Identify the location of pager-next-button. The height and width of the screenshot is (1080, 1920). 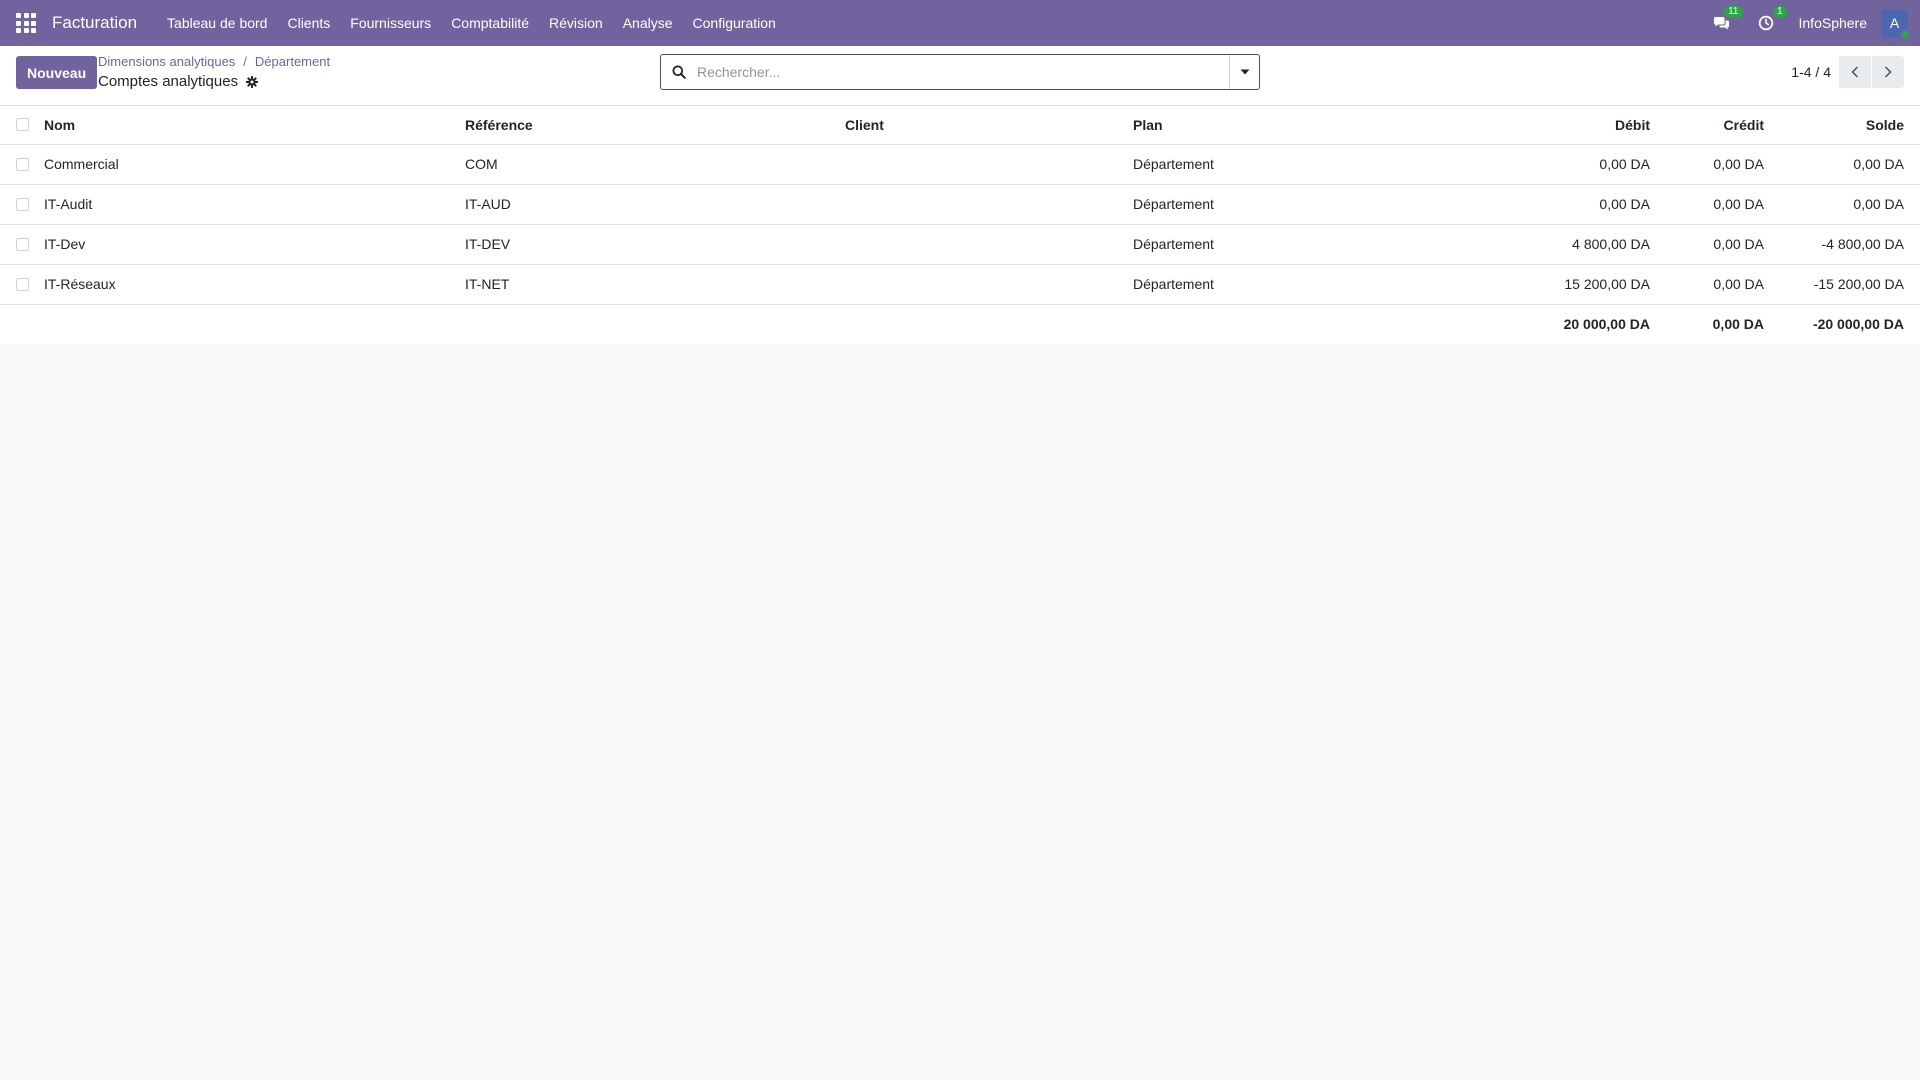
(1888, 72).